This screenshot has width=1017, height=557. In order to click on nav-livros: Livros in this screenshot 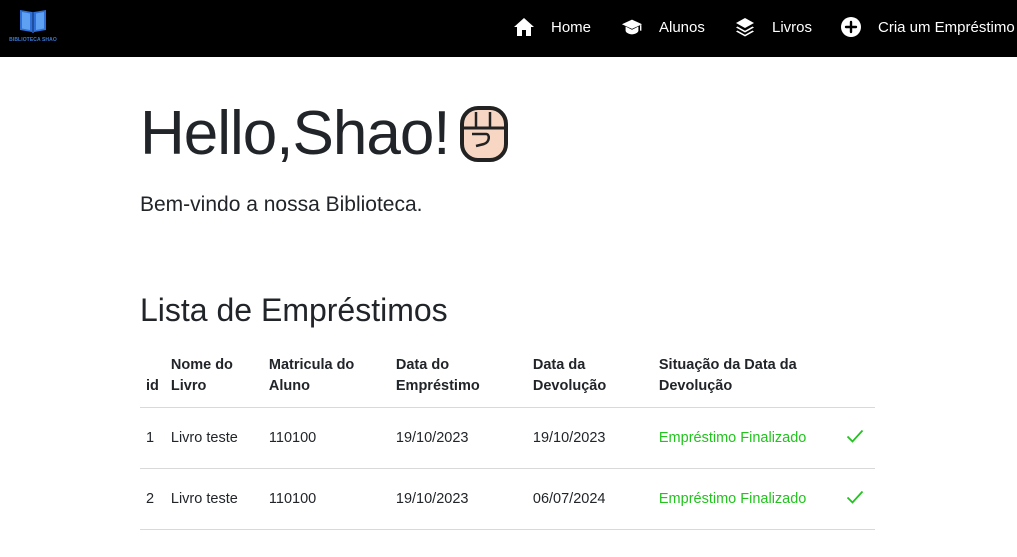, I will do `click(773, 27)`.